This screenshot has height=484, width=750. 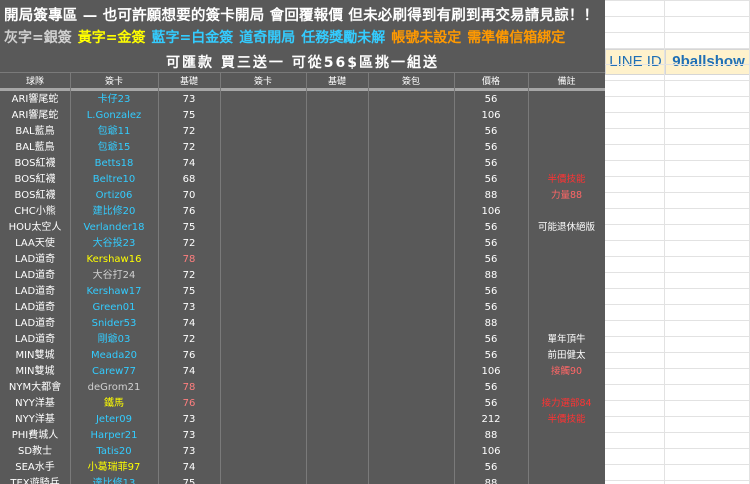 What do you see at coordinates (302, 116) in the screenshot?
I see `table-row: ARI響尾蛇 L.Gonzalez 75 106` at bounding box center [302, 116].